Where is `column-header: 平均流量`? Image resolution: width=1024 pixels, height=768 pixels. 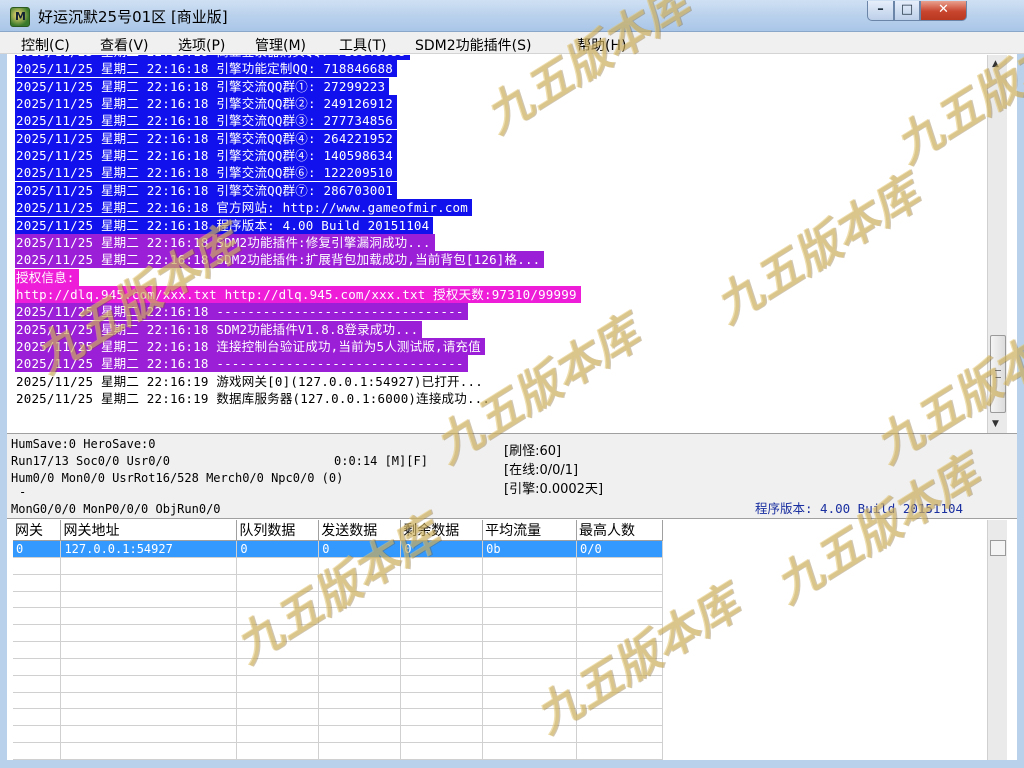
column-header: 平均流量 is located at coordinates (530, 530).